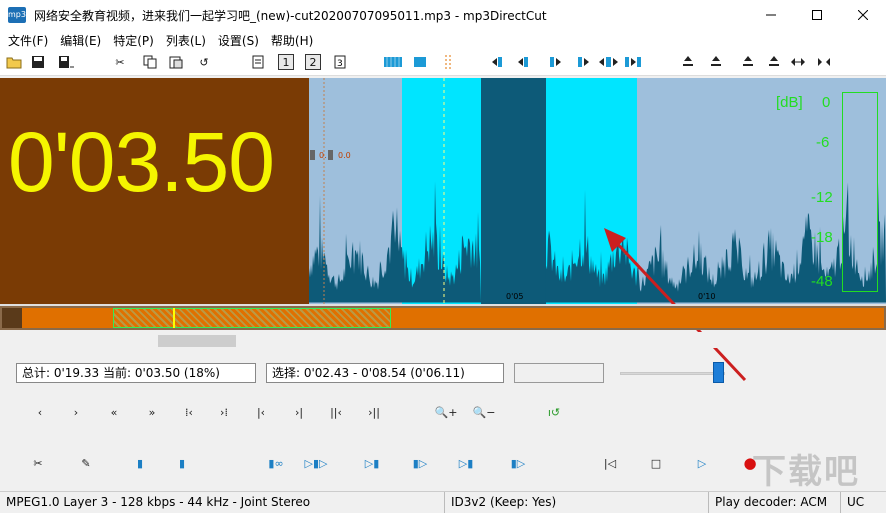 The width and height of the screenshot is (886, 513). Describe the element at coordinates (286, 62) in the screenshot. I see `page-1-icon: 1` at that location.